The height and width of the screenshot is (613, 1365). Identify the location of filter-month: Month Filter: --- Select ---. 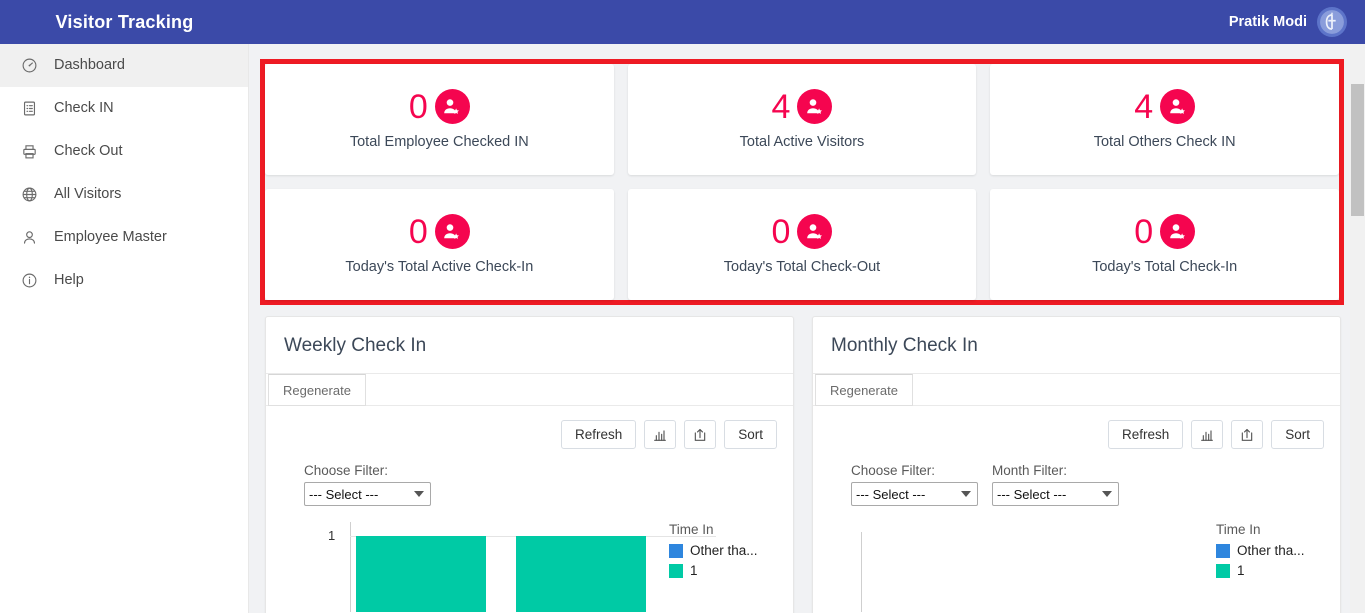
(1055, 484).